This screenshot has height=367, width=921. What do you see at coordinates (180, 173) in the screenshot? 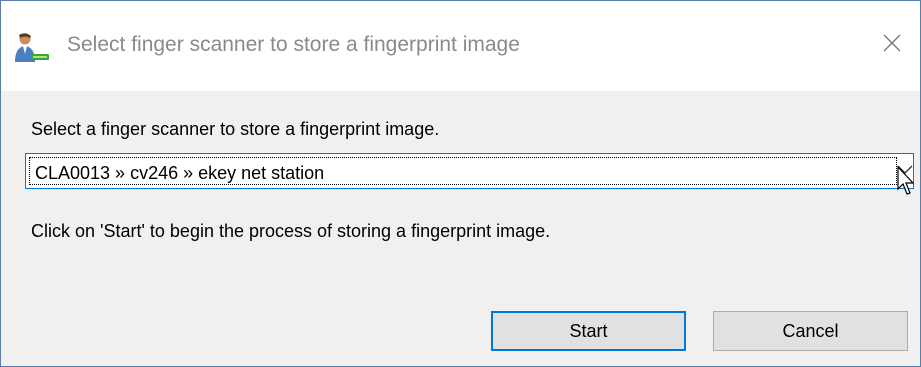
I see `scanner-select-value: CLA0013 » cv246 » ekey net station` at bounding box center [180, 173].